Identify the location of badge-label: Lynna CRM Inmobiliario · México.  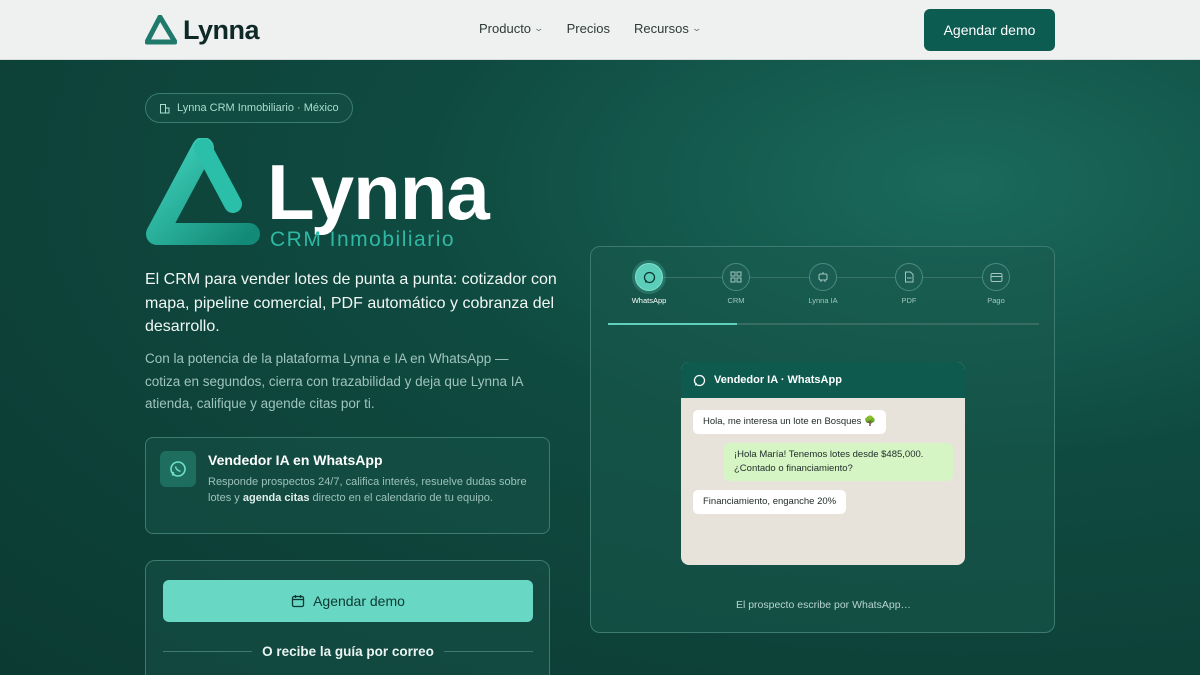
(258, 108).